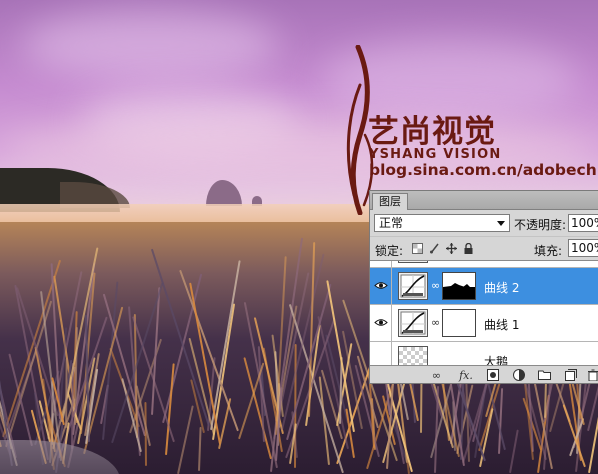 This screenshot has width=598, height=474. I want to click on sky-cloud, so click(150, 45).